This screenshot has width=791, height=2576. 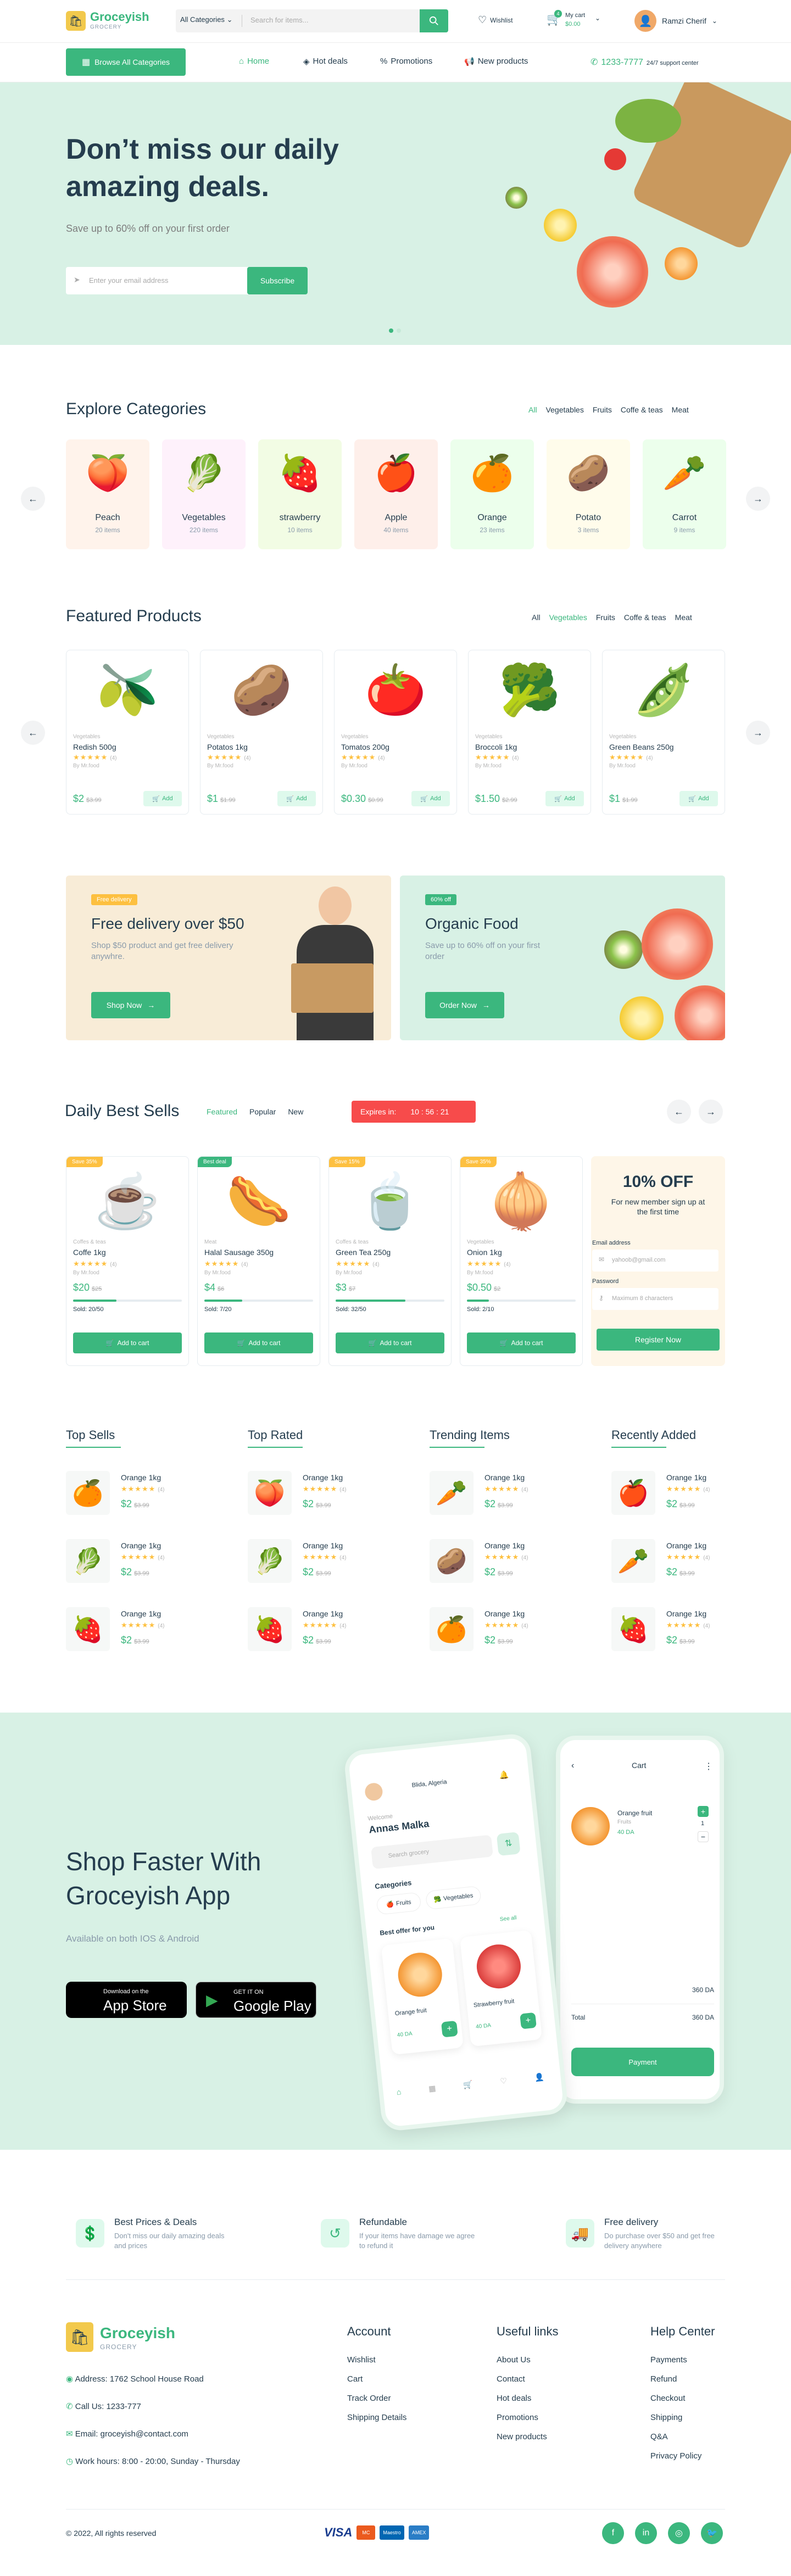 What do you see at coordinates (679, 2533) in the screenshot?
I see `instagram-icon: ◎` at bounding box center [679, 2533].